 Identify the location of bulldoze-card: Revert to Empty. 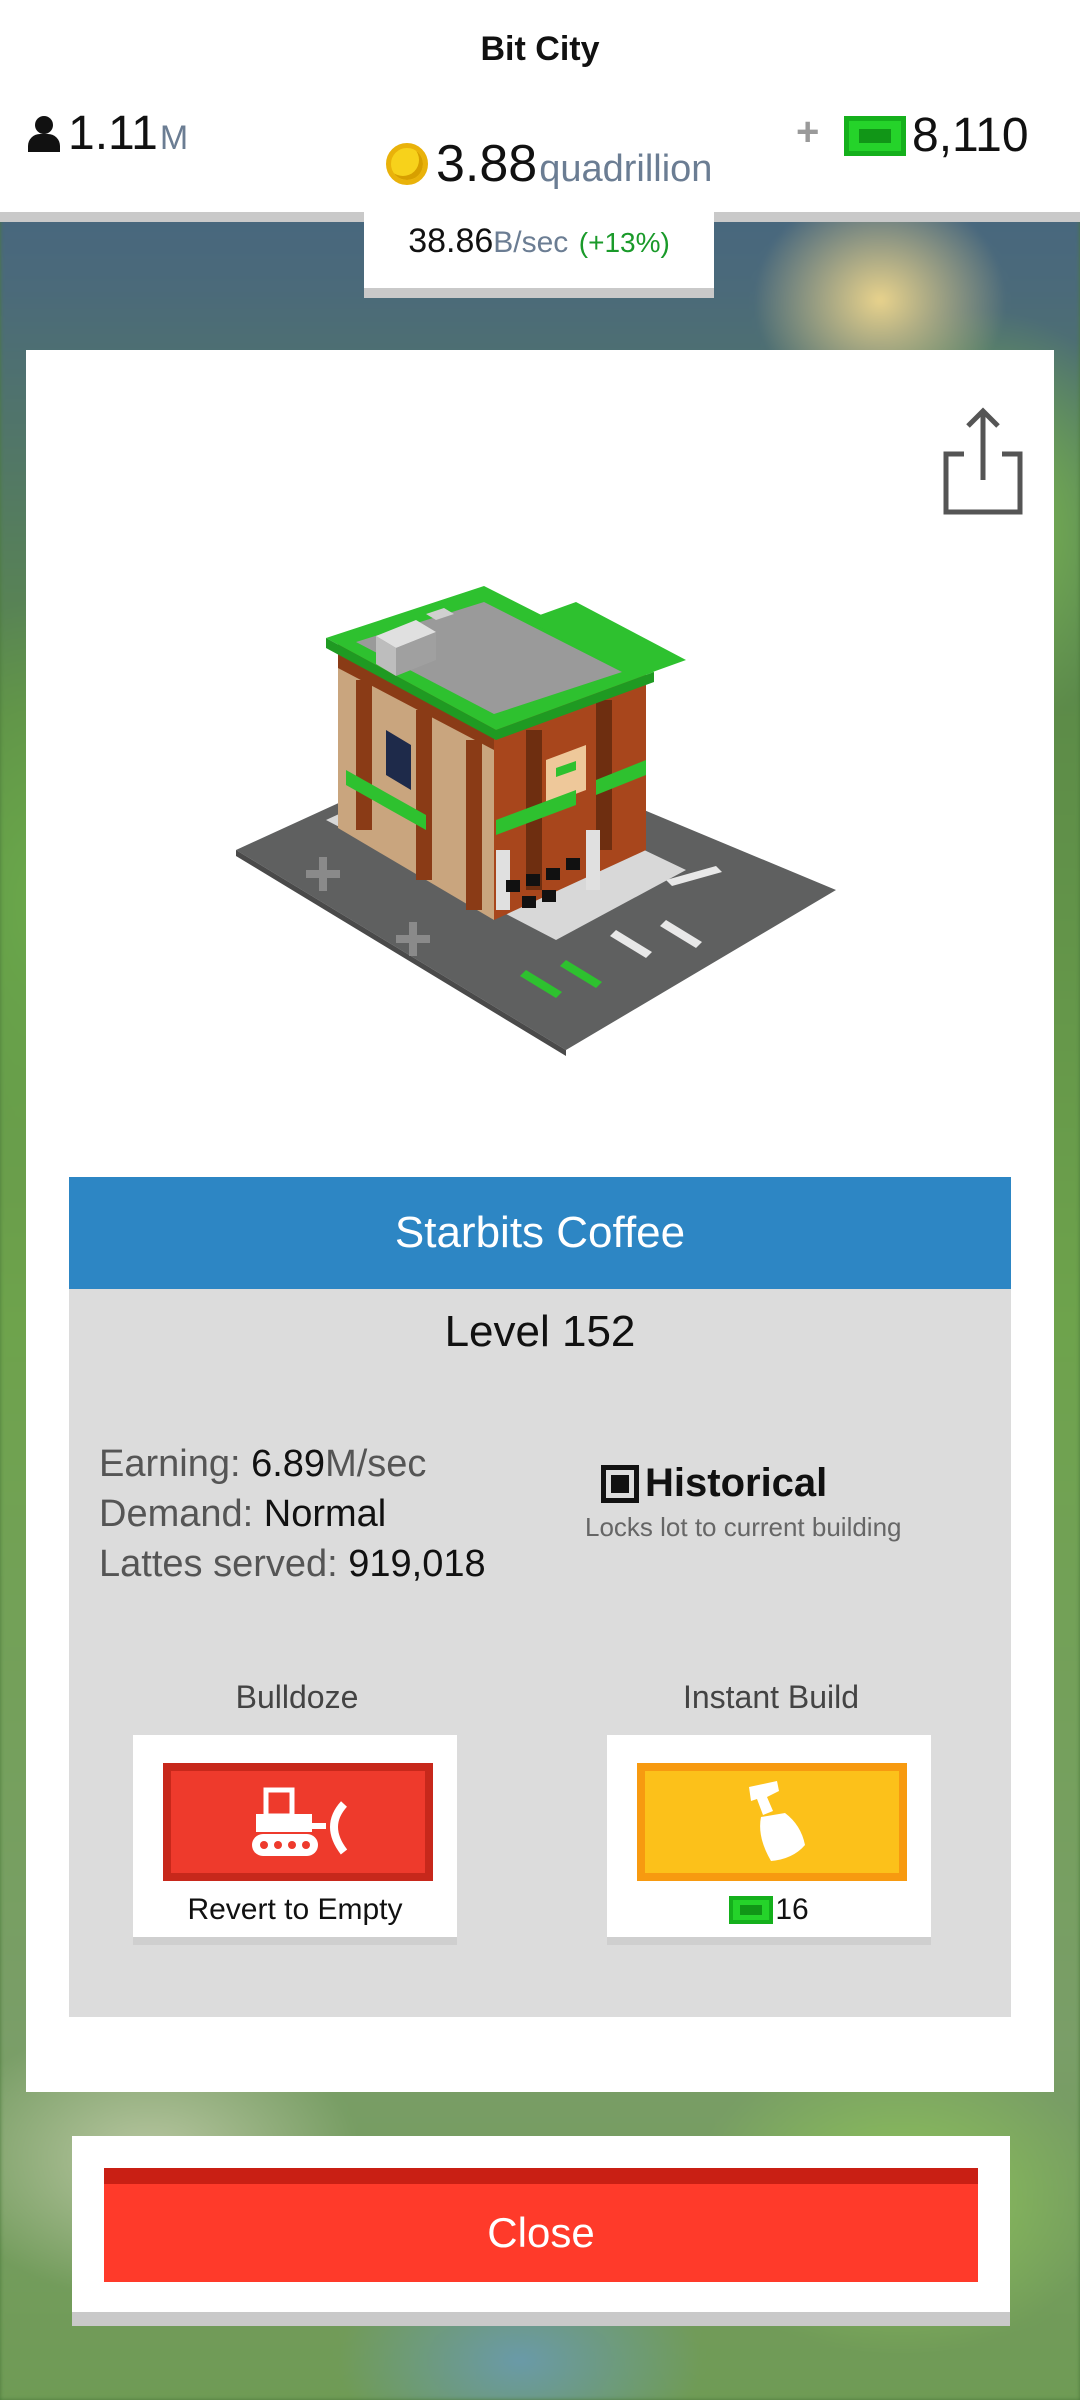
(295, 1840).